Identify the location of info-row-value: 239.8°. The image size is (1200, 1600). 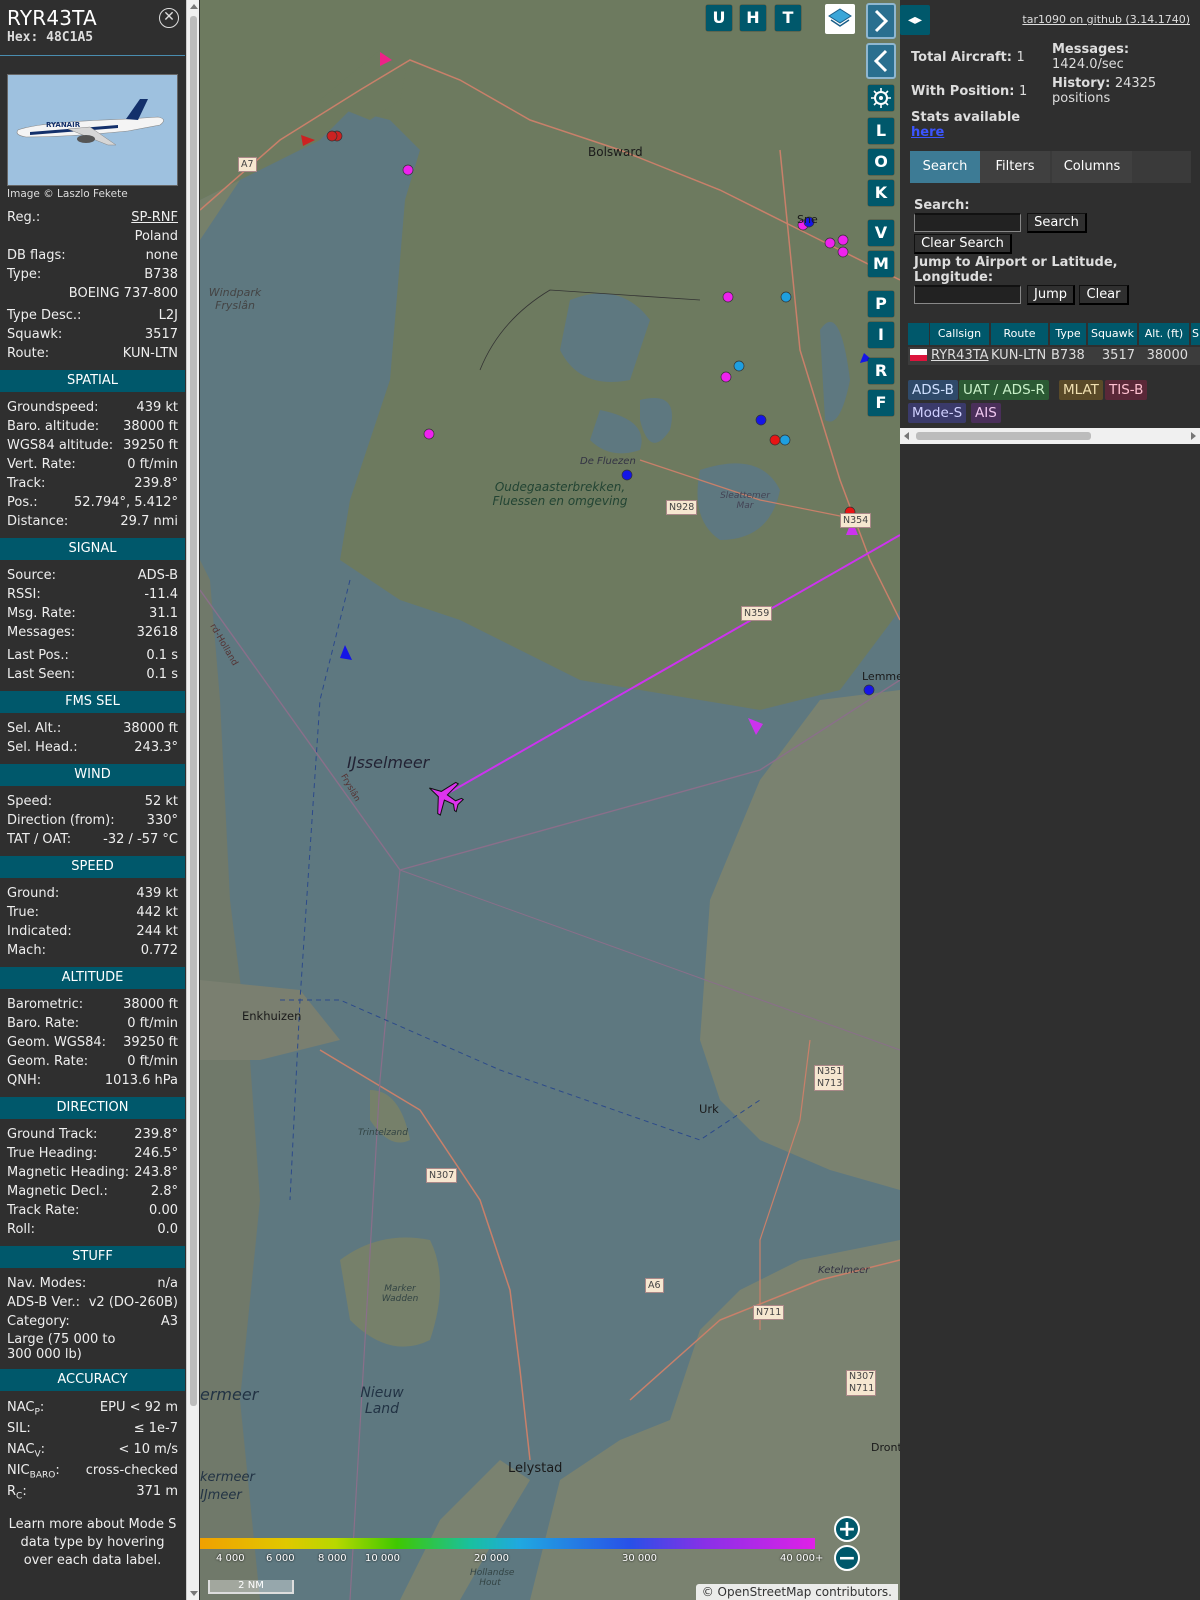
(156, 483).